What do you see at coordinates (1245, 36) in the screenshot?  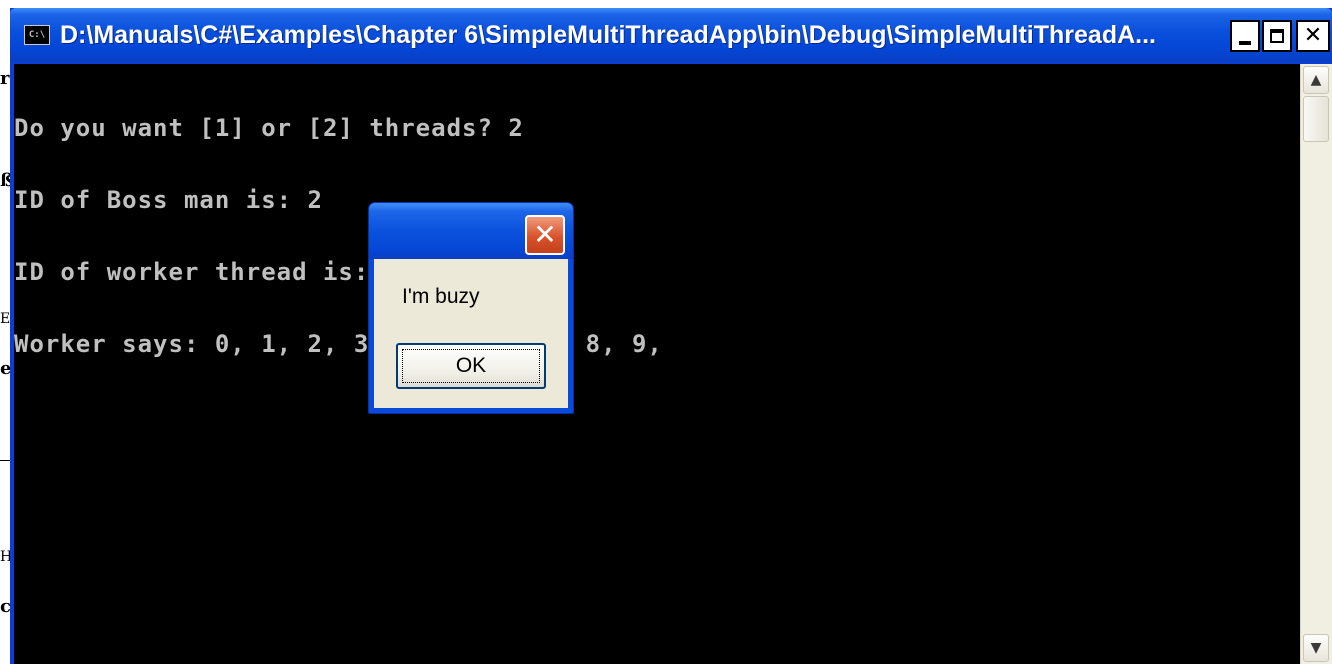 I see `minimize-button` at bounding box center [1245, 36].